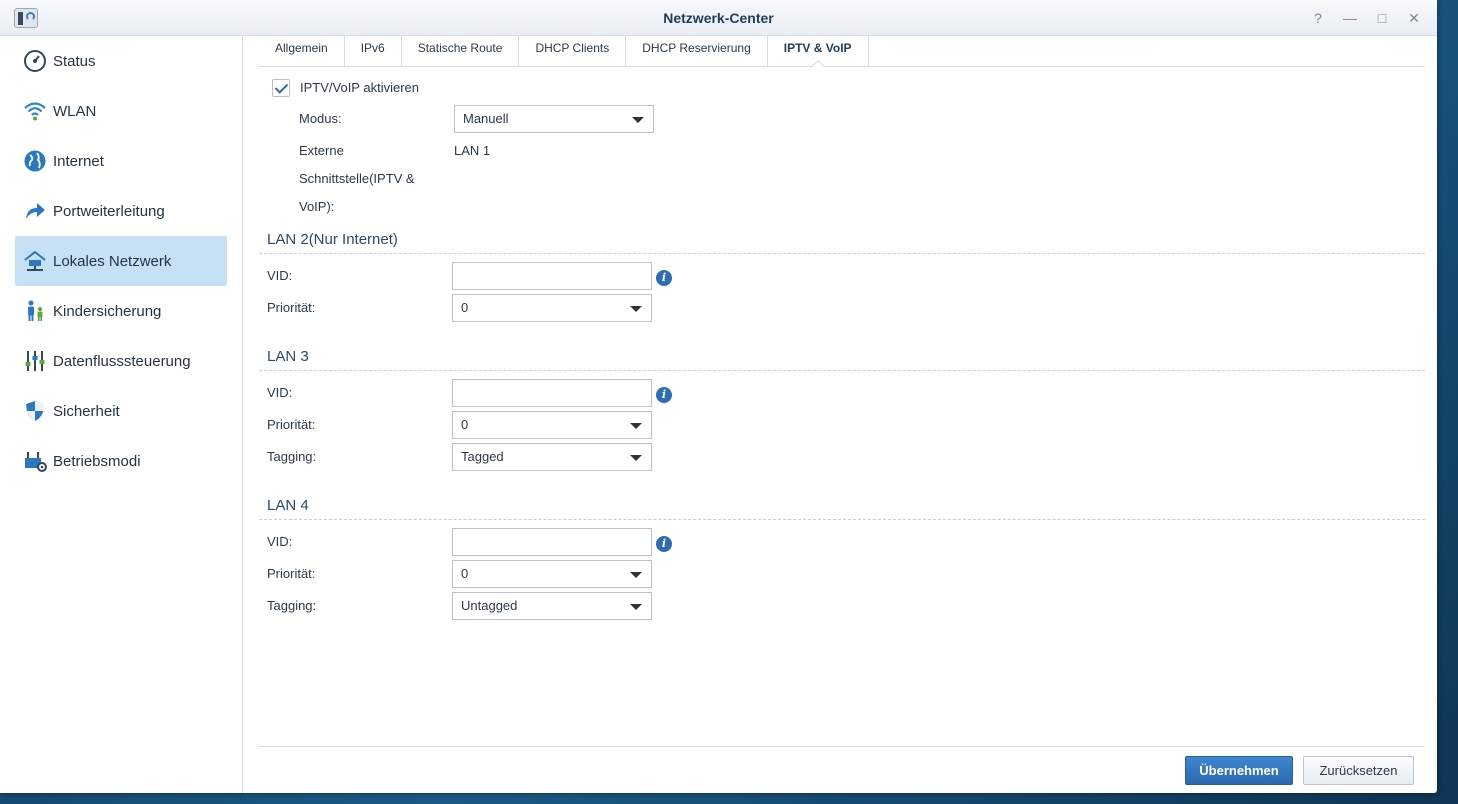 The width and height of the screenshot is (1458, 804). Describe the element at coordinates (109, 211) in the screenshot. I see `sidebar-item-label: Portweiterleitung` at that location.